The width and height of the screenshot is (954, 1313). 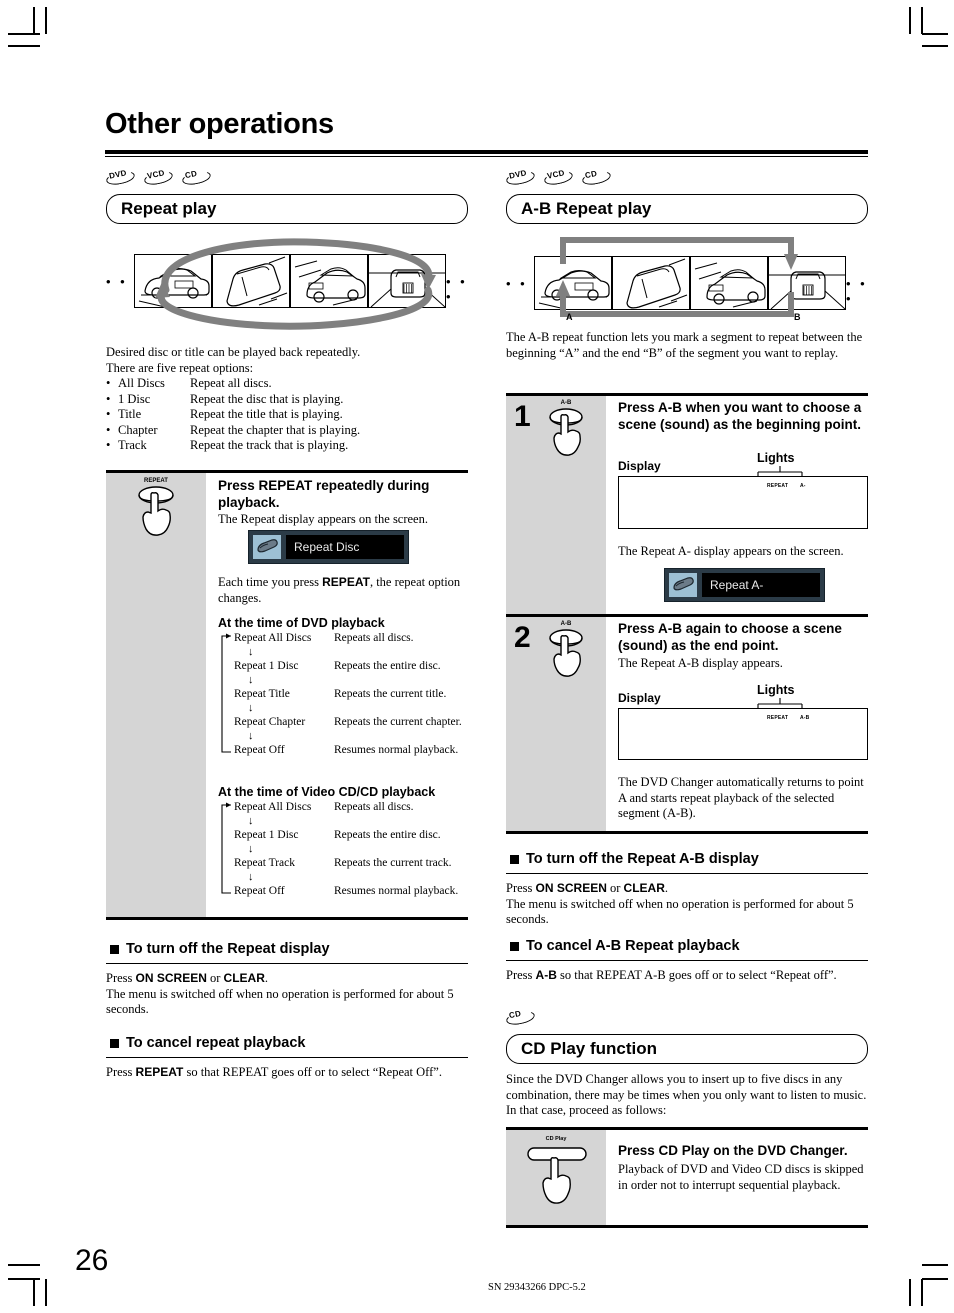 I want to click on right-subhead-cancel: To cancel A-B Repeat playback, so click(x=625, y=946).